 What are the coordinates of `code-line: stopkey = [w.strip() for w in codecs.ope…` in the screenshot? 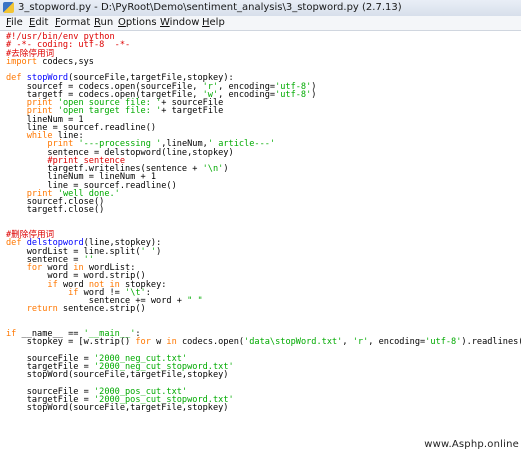 It's located at (263, 342).